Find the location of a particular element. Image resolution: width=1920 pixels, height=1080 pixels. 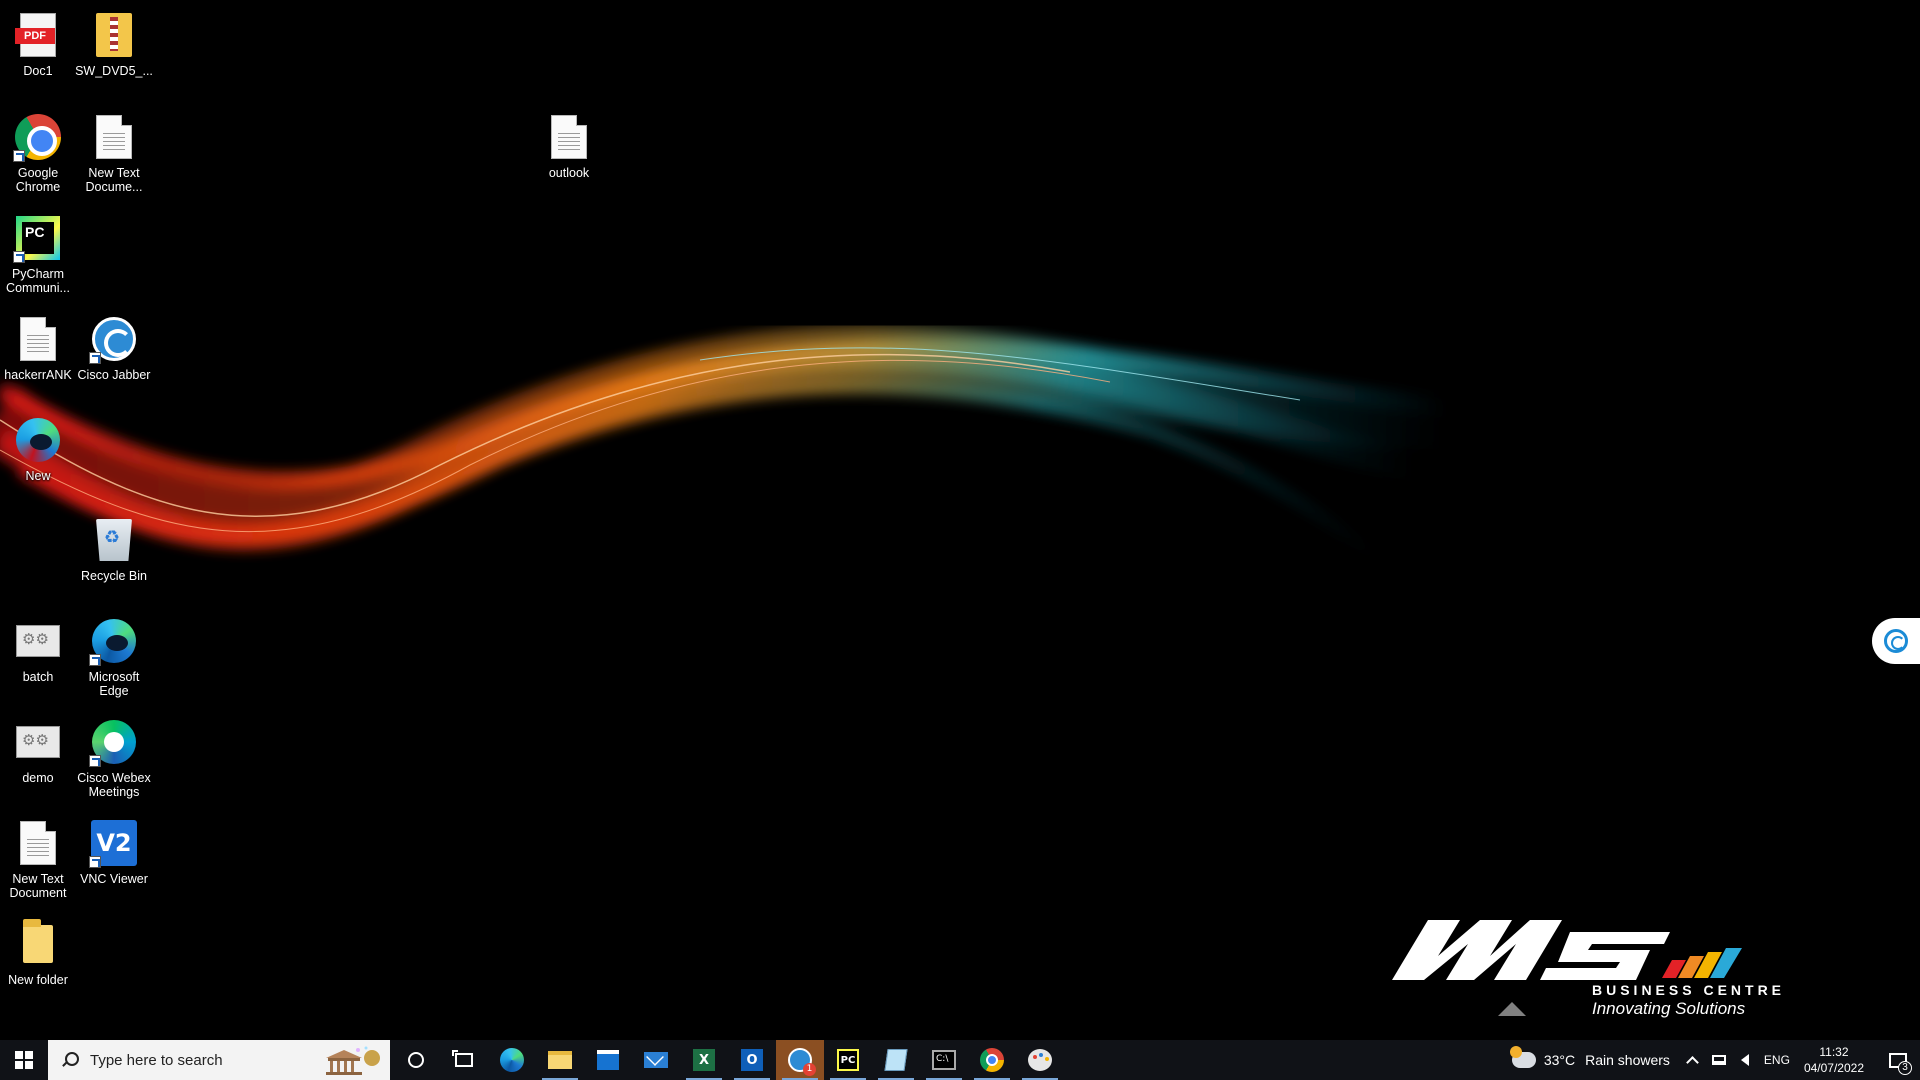

desktop-icon-label: Cisco Jabber is located at coordinates (114, 375).